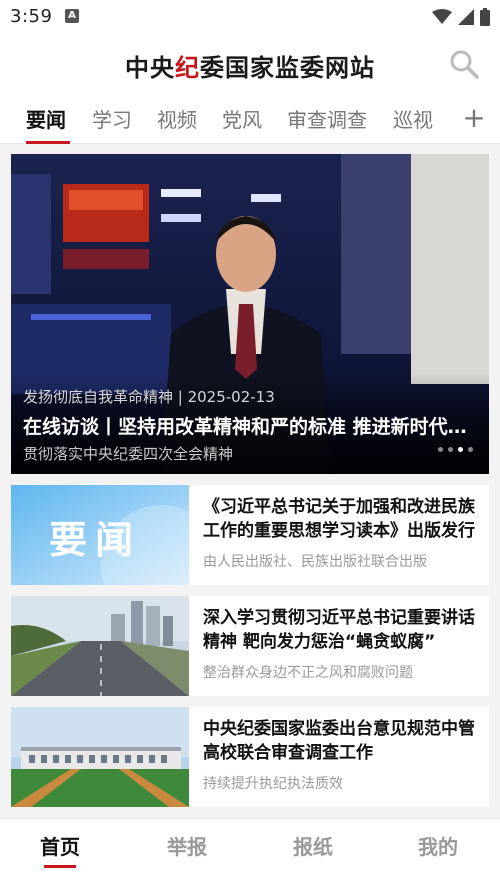 The width and height of the screenshot is (500, 888). I want to click on app-notification-icon: A, so click(72, 16).